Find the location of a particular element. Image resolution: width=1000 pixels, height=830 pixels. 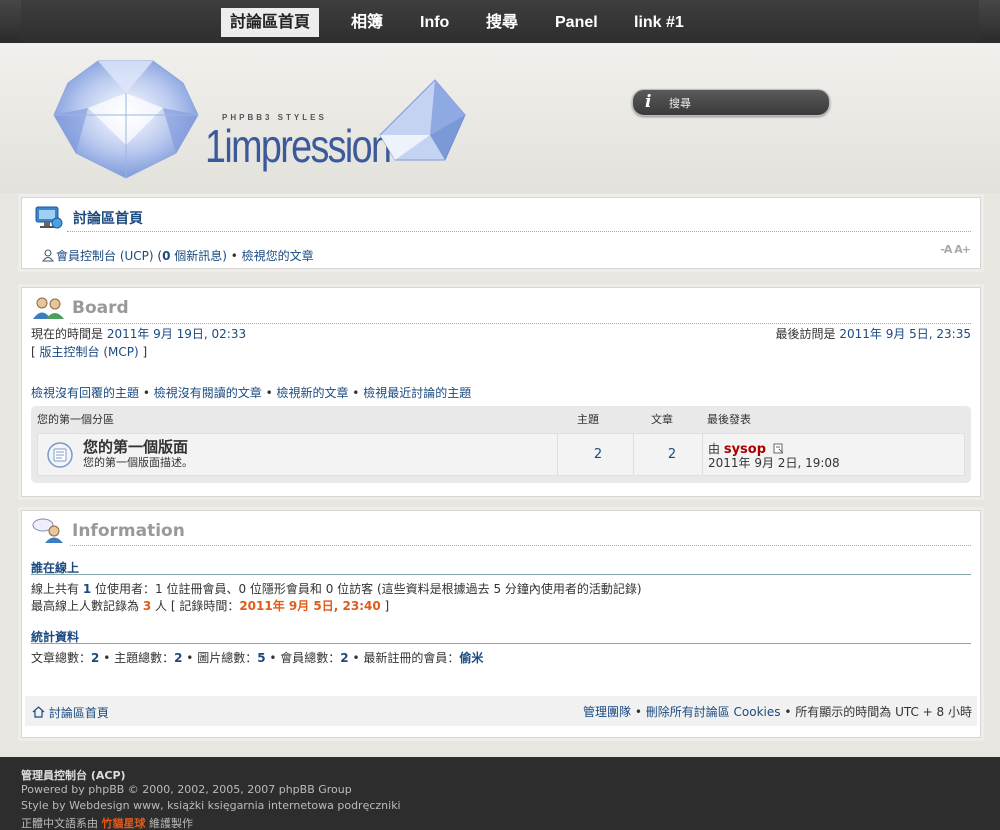

nav-item-gallery: 相簿 is located at coordinates (367, 22).